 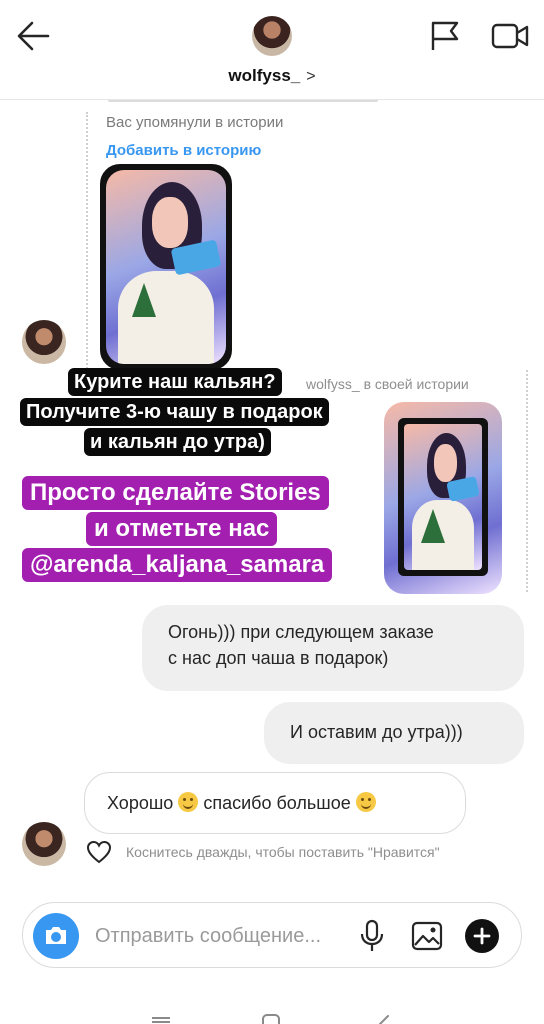 What do you see at coordinates (272, 36) in the screenshot?
I see `header-avatar` at bounding box center [272, 36].